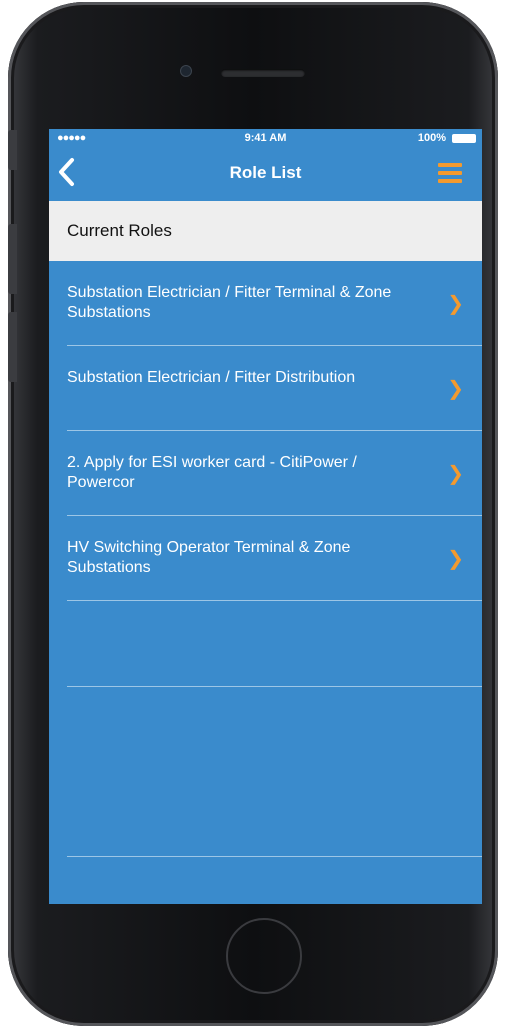 This screenshot has width=507, height=1030. I want to click on volume-down-button, so click(12, 347).